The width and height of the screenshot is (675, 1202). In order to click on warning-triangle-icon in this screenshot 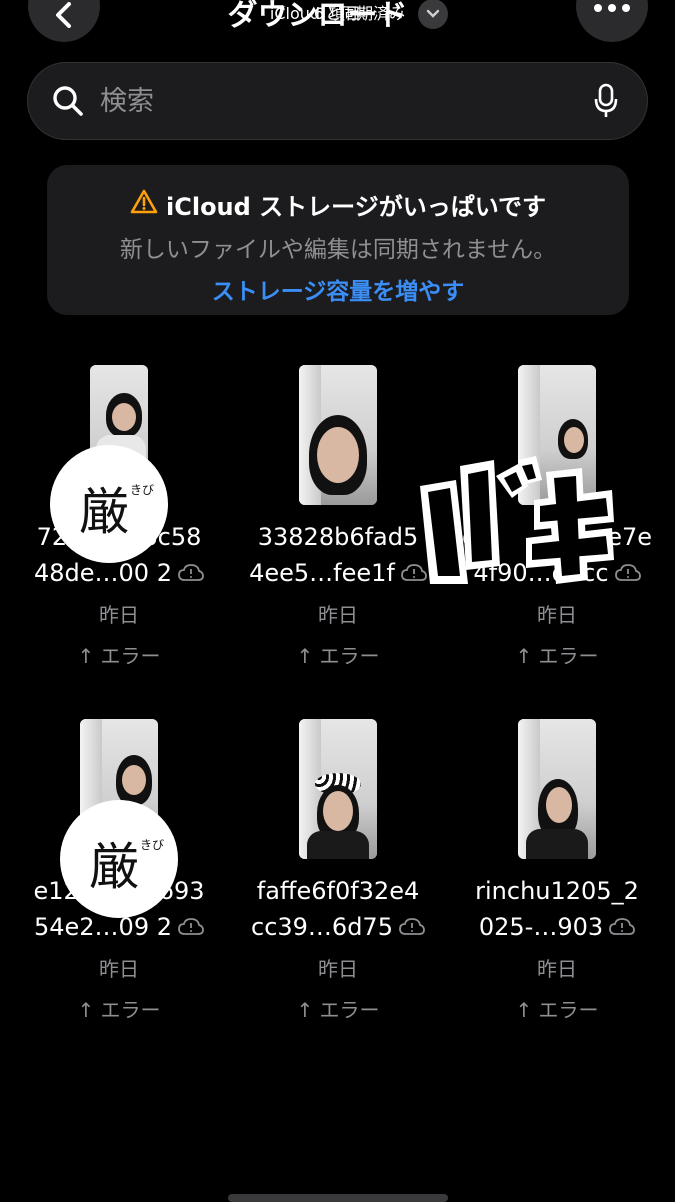, I will do `click(144, 205)`.